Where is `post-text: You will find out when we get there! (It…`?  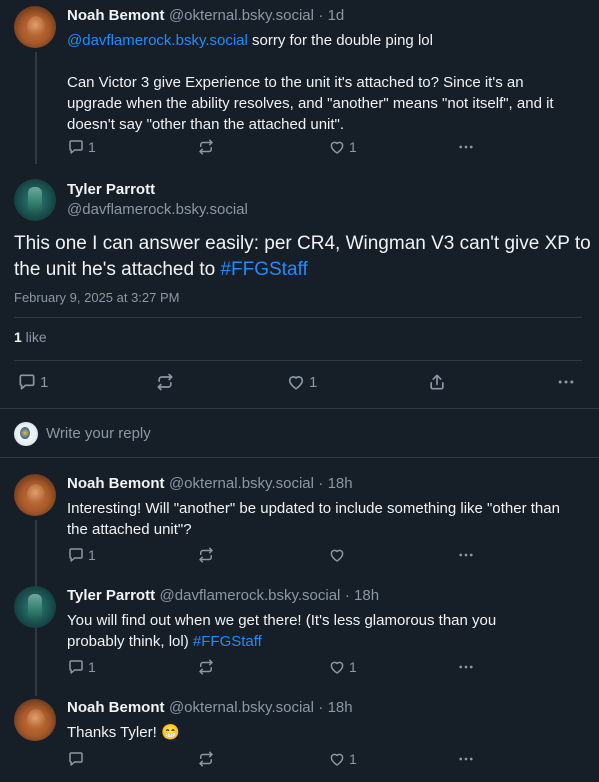 post-text: You will find out when we get there! (It… is located at coordinates (284, 631).